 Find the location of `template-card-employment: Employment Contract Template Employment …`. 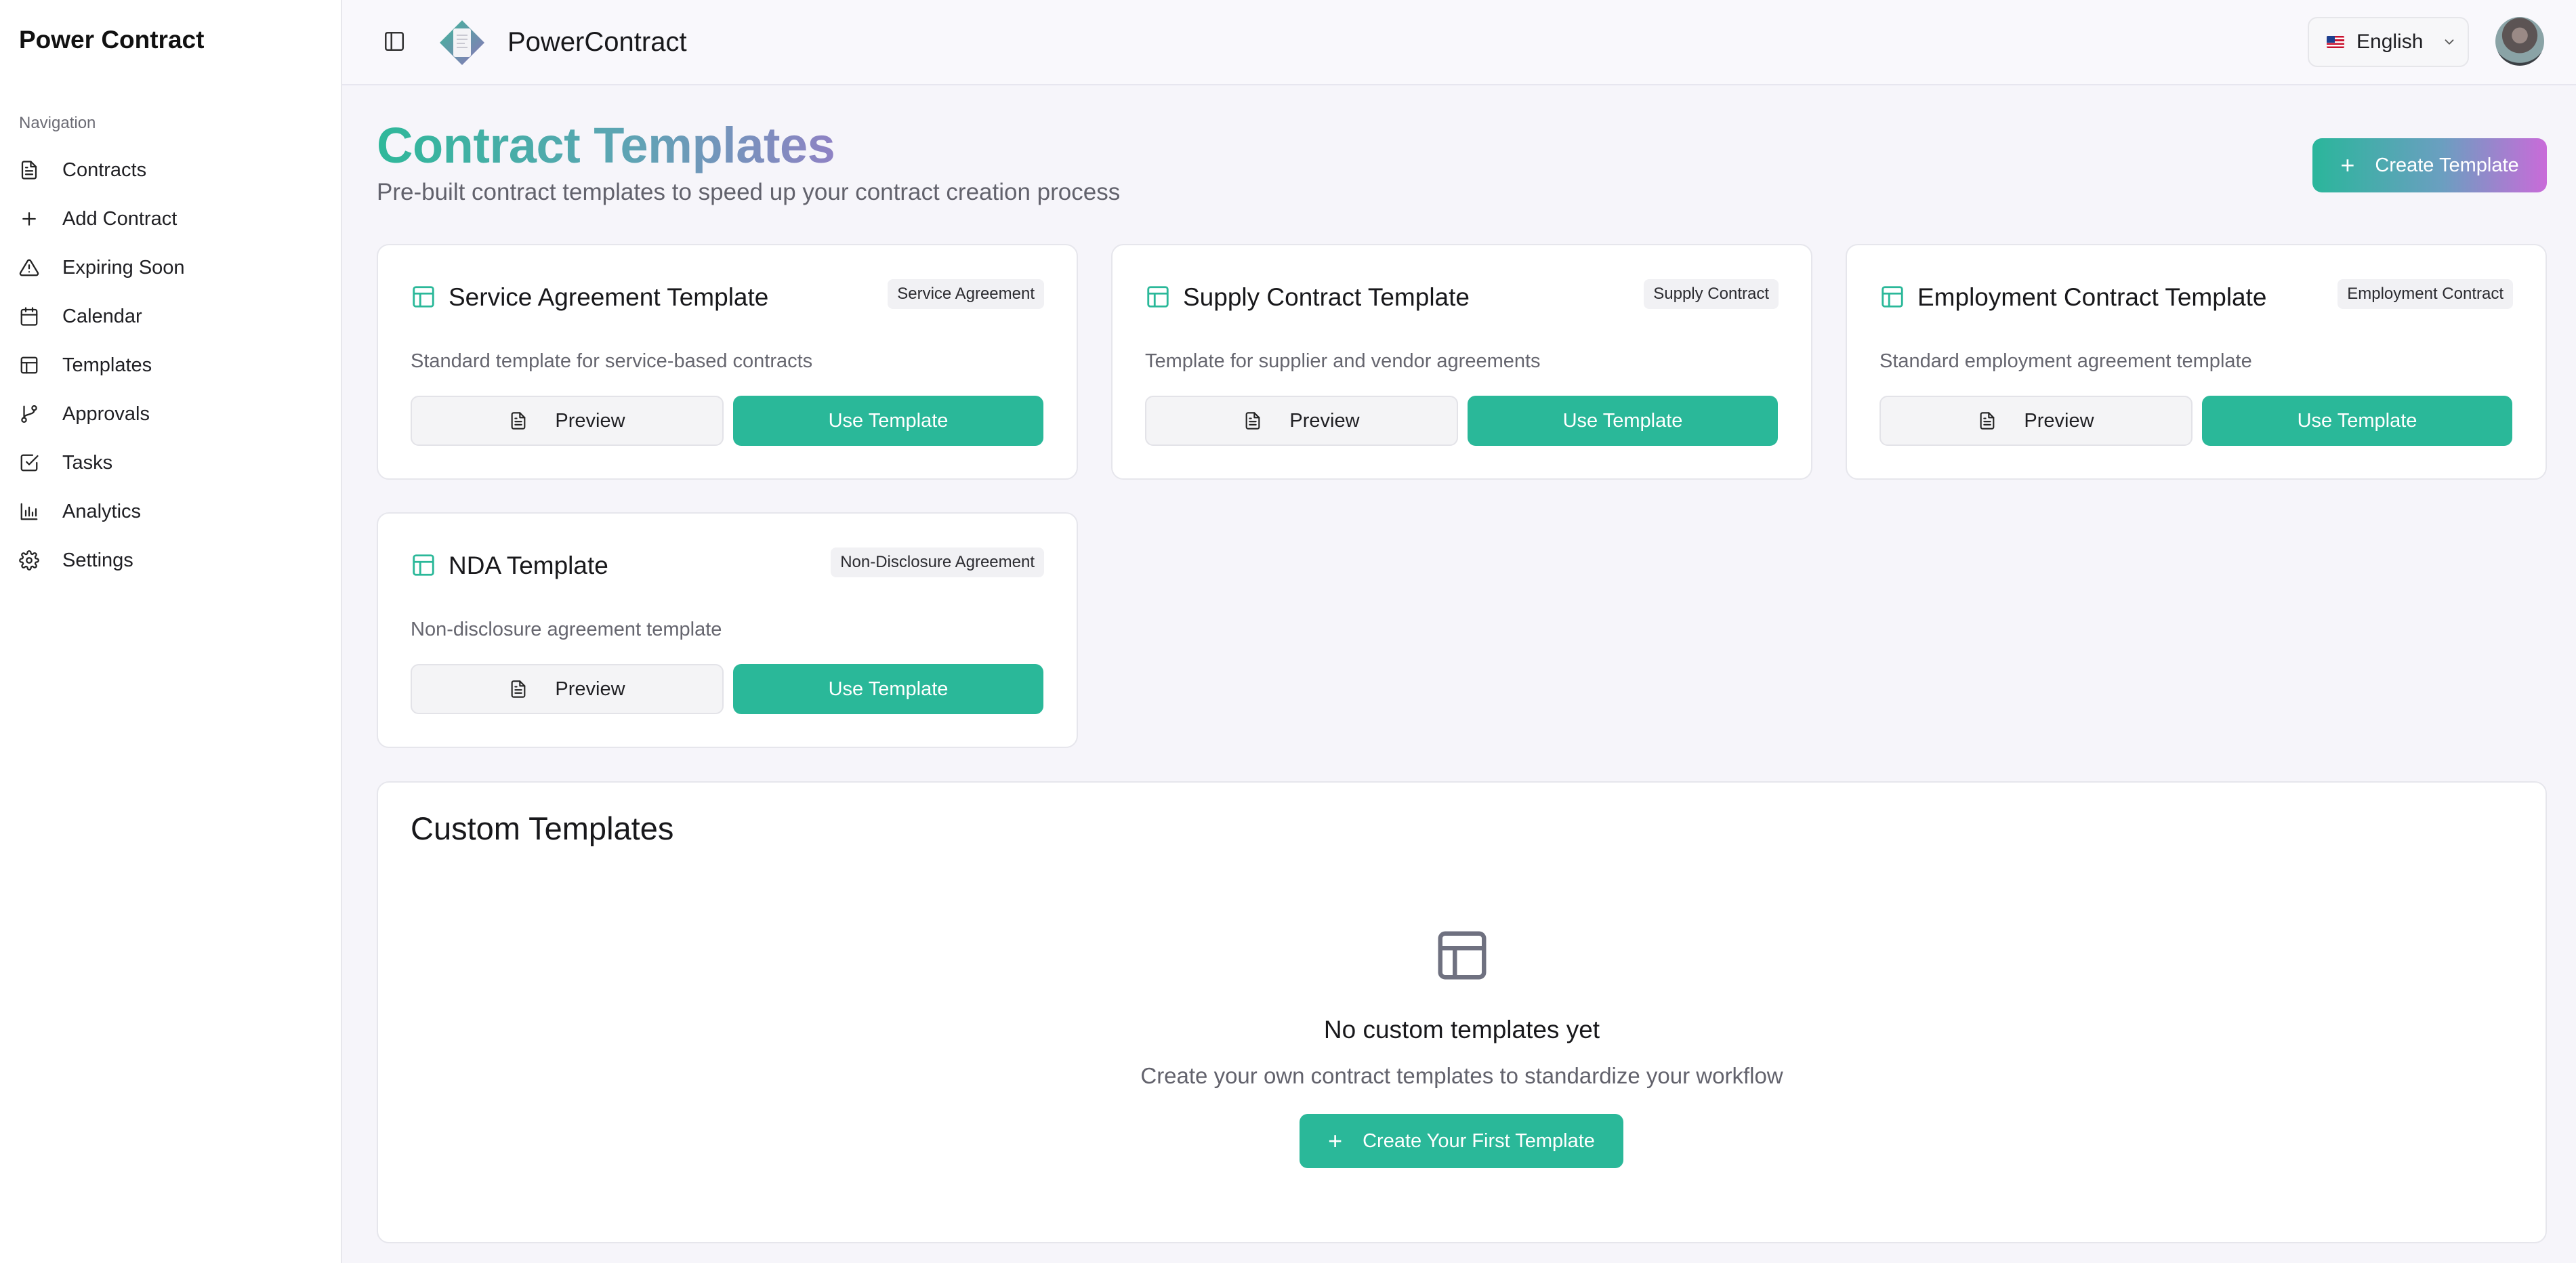

template-card-employment: Employment Contract Template Employment … is located at coordinates (2196, 362).